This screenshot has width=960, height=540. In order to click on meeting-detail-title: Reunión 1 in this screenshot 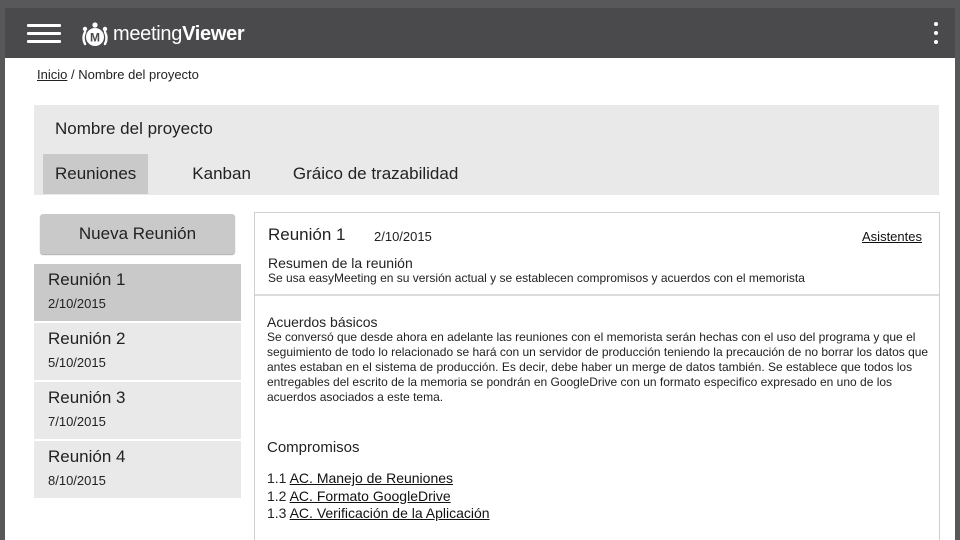, I will do `click(307, 234)`.